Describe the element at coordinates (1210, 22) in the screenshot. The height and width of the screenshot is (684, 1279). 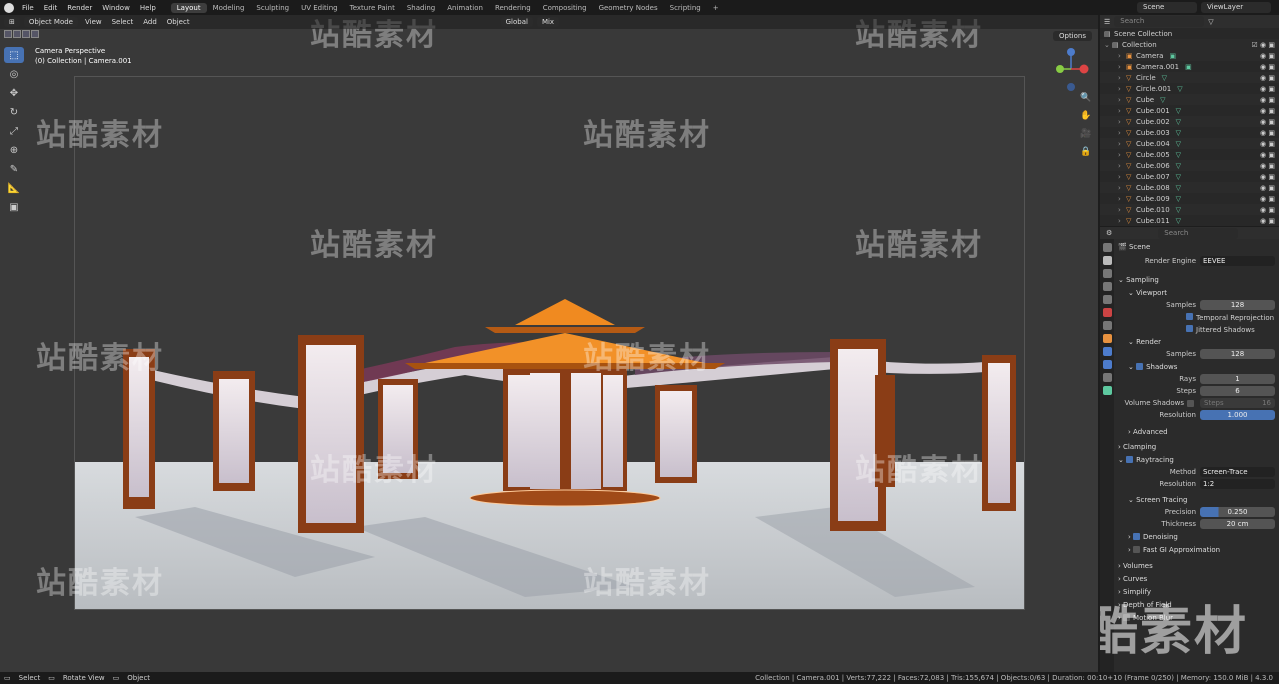
I see `filter-icon: ▽` at that location.